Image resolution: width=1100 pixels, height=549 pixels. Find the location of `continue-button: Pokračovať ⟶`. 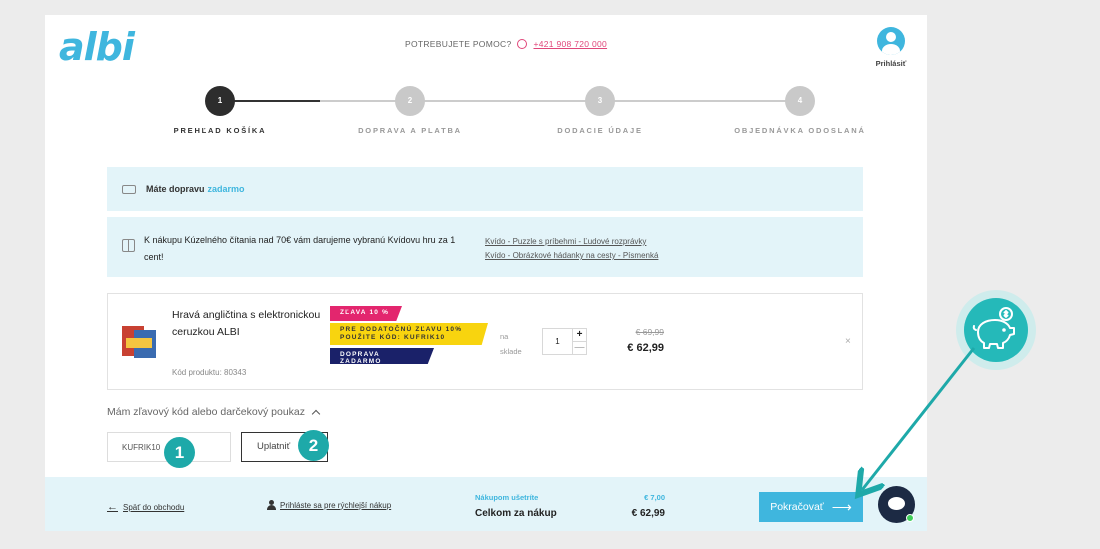

continue-button: Pokračovať ⟶ is located at coordinates (811, 507).